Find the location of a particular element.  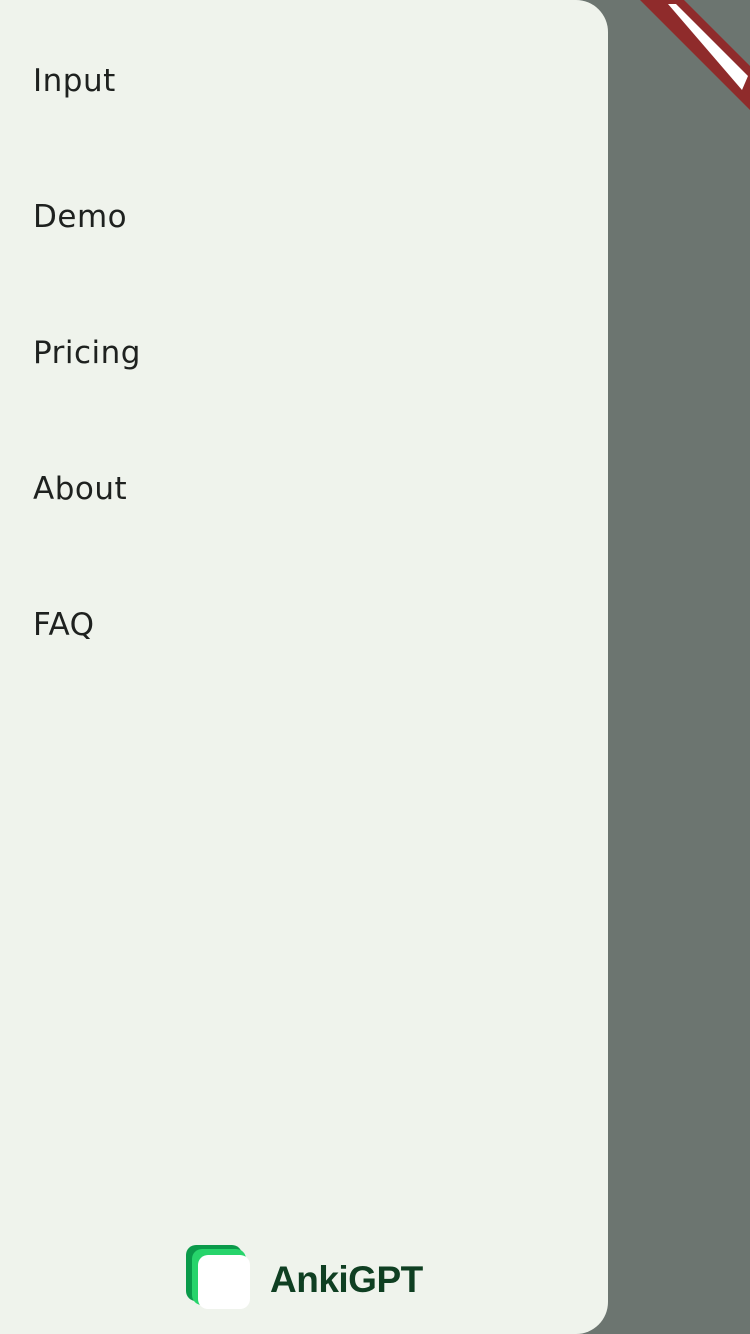

drawer-item-input: Input is located at coordinates (304, 81).